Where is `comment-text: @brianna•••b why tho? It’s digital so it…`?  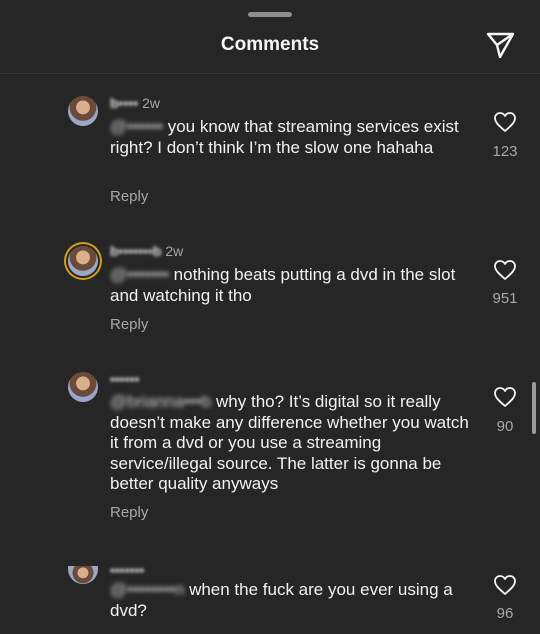 comment-text: @brianna•••b why tho? It’s digital so it… is located at coordinates (290, 443).